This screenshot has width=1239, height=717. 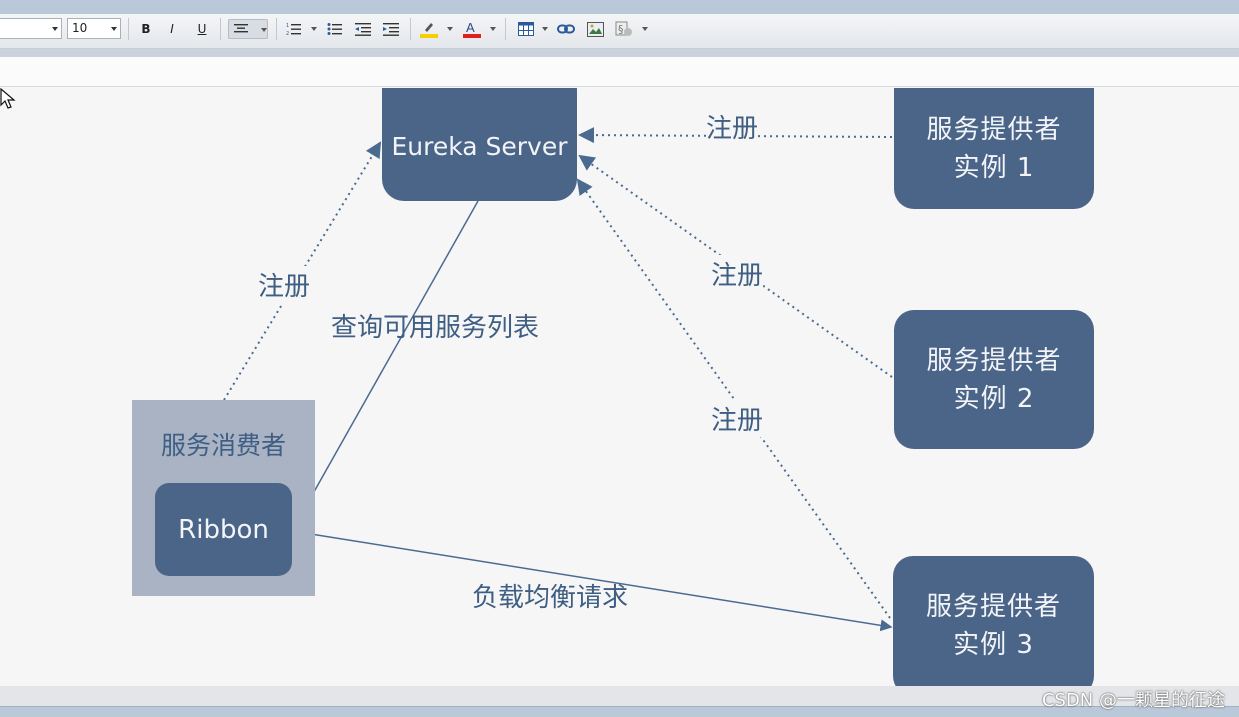 What do you see at coordinates (94, 28) in the screenshot?
I see `font-size-select: 10` at bounding box center [94, 28].